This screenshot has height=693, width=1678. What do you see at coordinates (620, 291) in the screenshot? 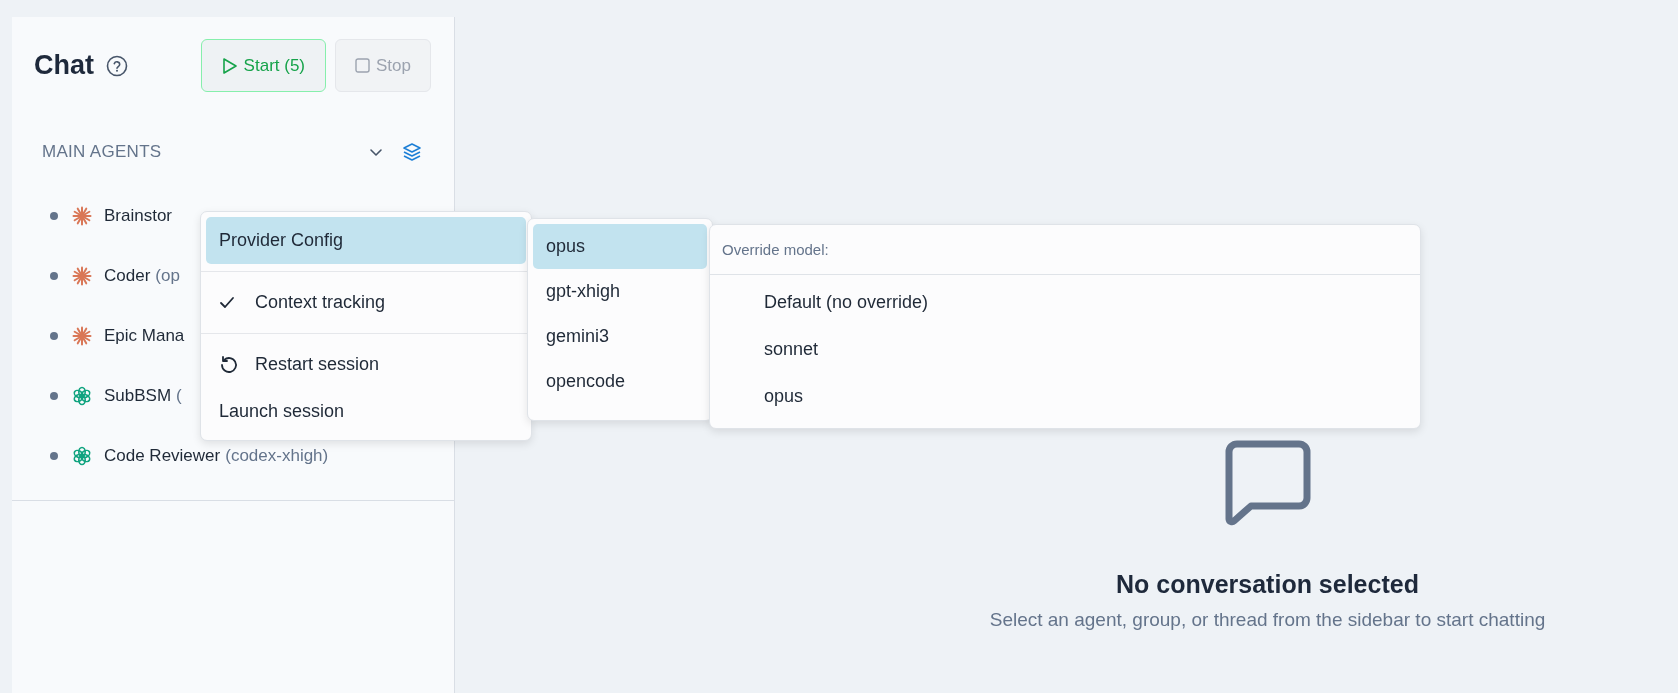
I see `menu-item: gpt-xhigh` at bounding box center [620, 291].